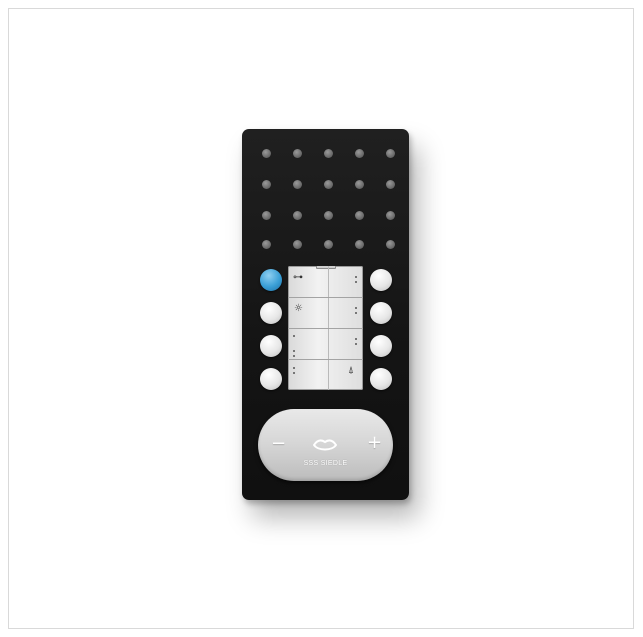 The width and height of the screenshot is (643, 637). Describe the element at coordinates (325, 463) in the screenshot. I see `brand-logo: SSS SIEDLE` at that location.